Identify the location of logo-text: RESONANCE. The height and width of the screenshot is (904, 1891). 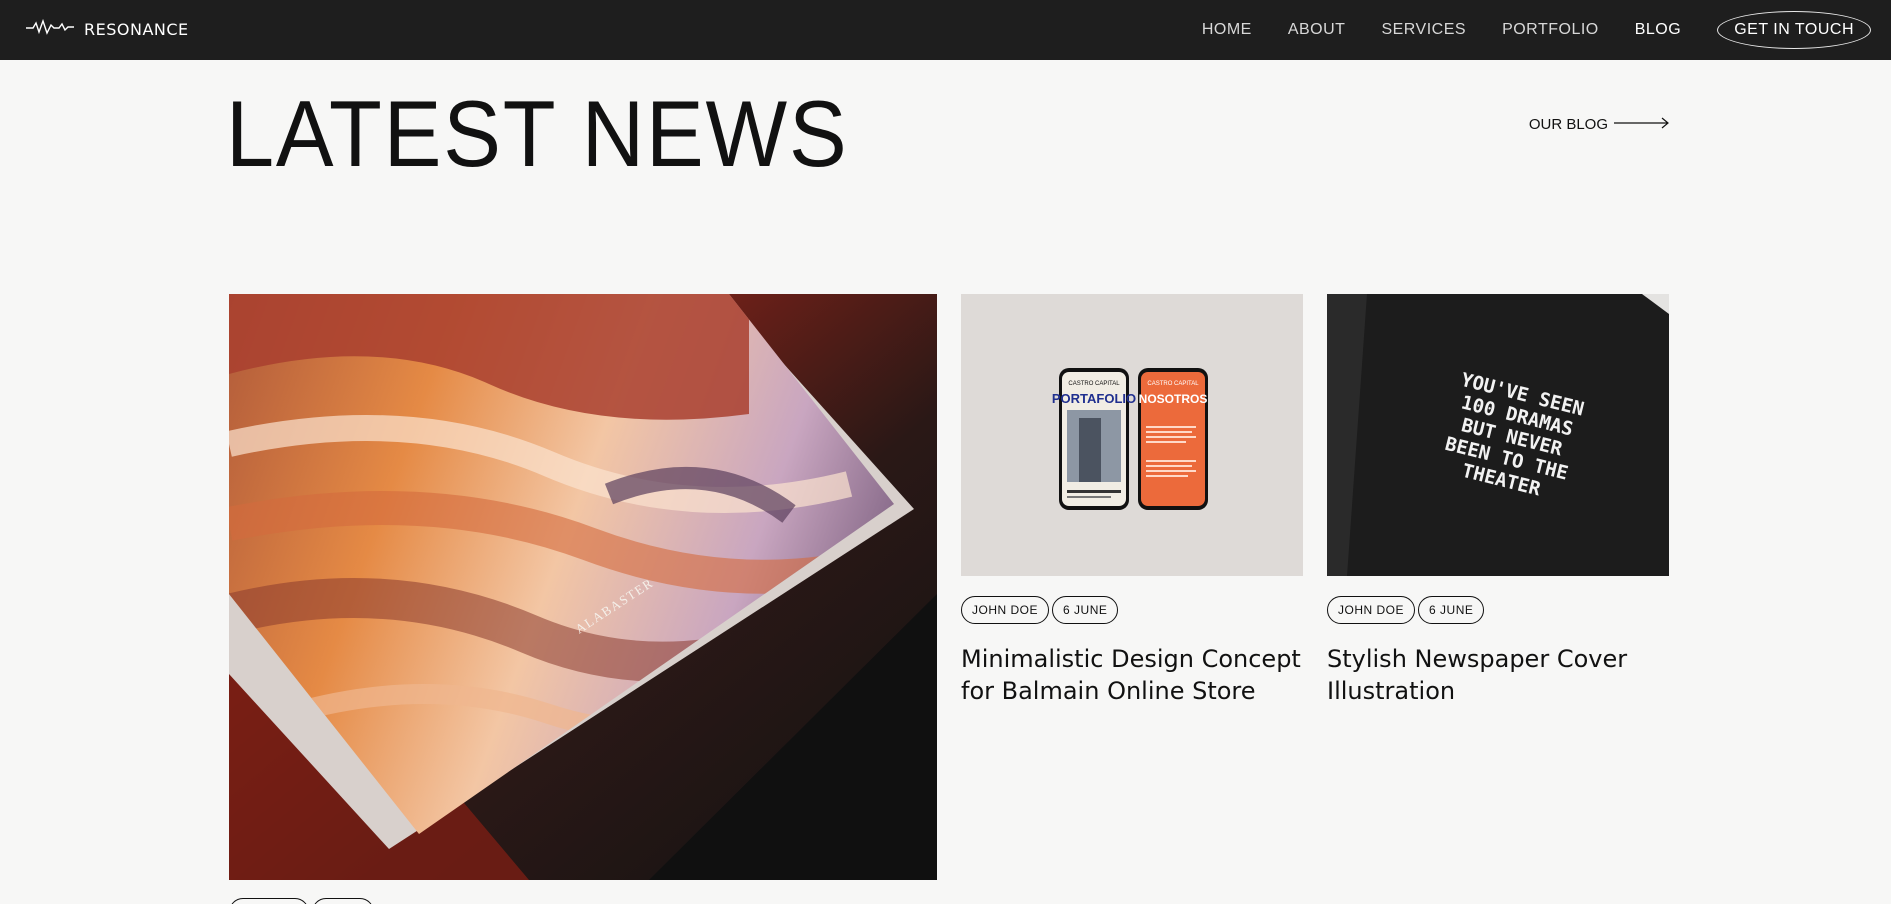
(136, 29).